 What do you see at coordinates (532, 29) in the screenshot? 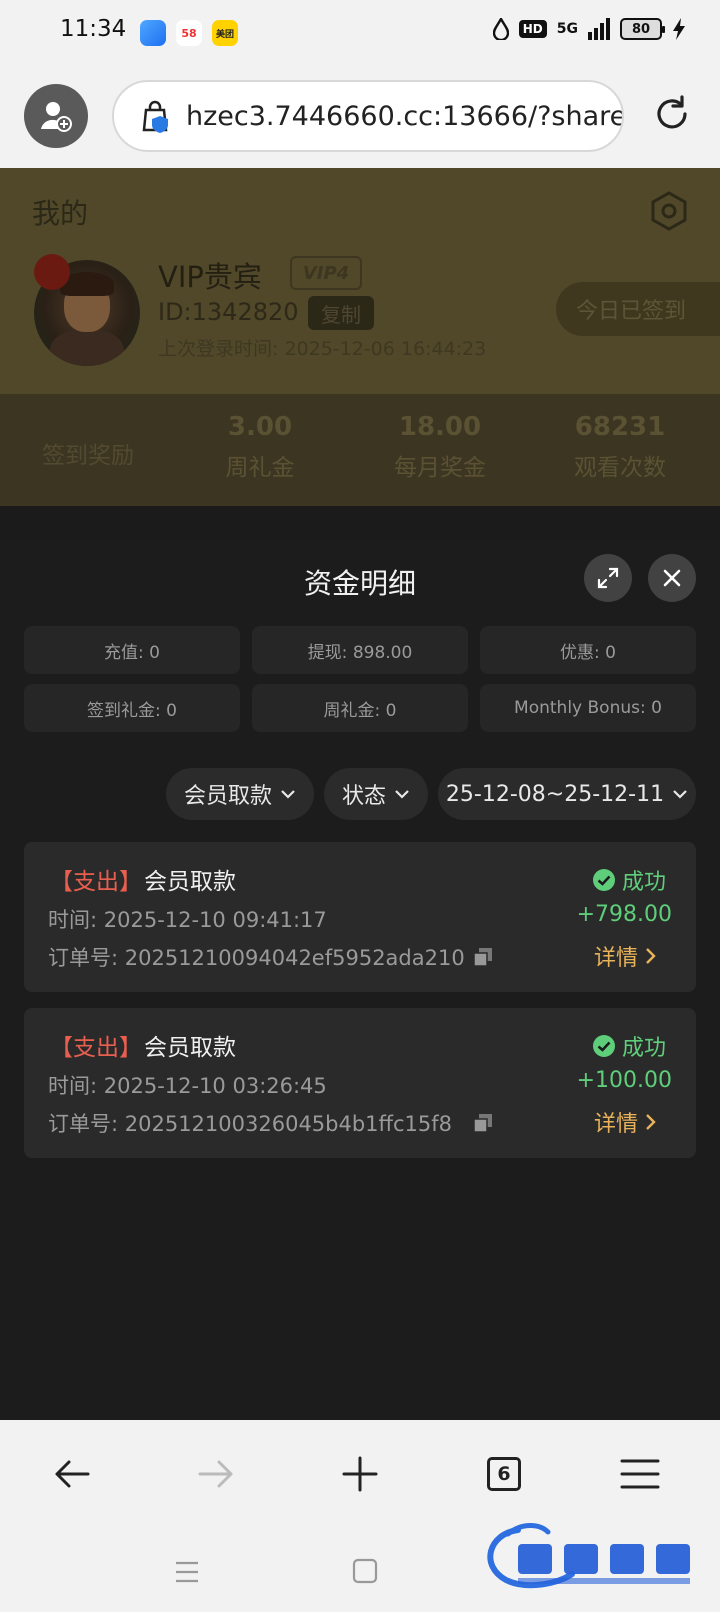
I see `hd-icon: HD` at bounding box center [532, 29].